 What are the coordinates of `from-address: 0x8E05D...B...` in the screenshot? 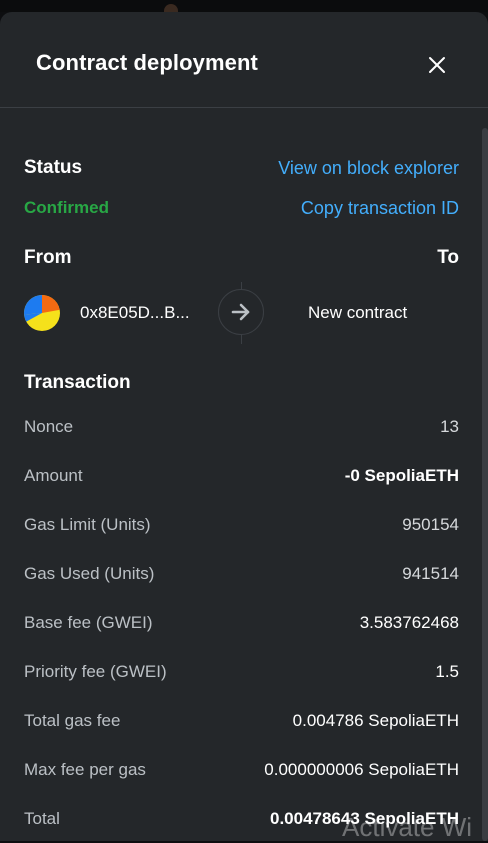 It's located at (135, 313).